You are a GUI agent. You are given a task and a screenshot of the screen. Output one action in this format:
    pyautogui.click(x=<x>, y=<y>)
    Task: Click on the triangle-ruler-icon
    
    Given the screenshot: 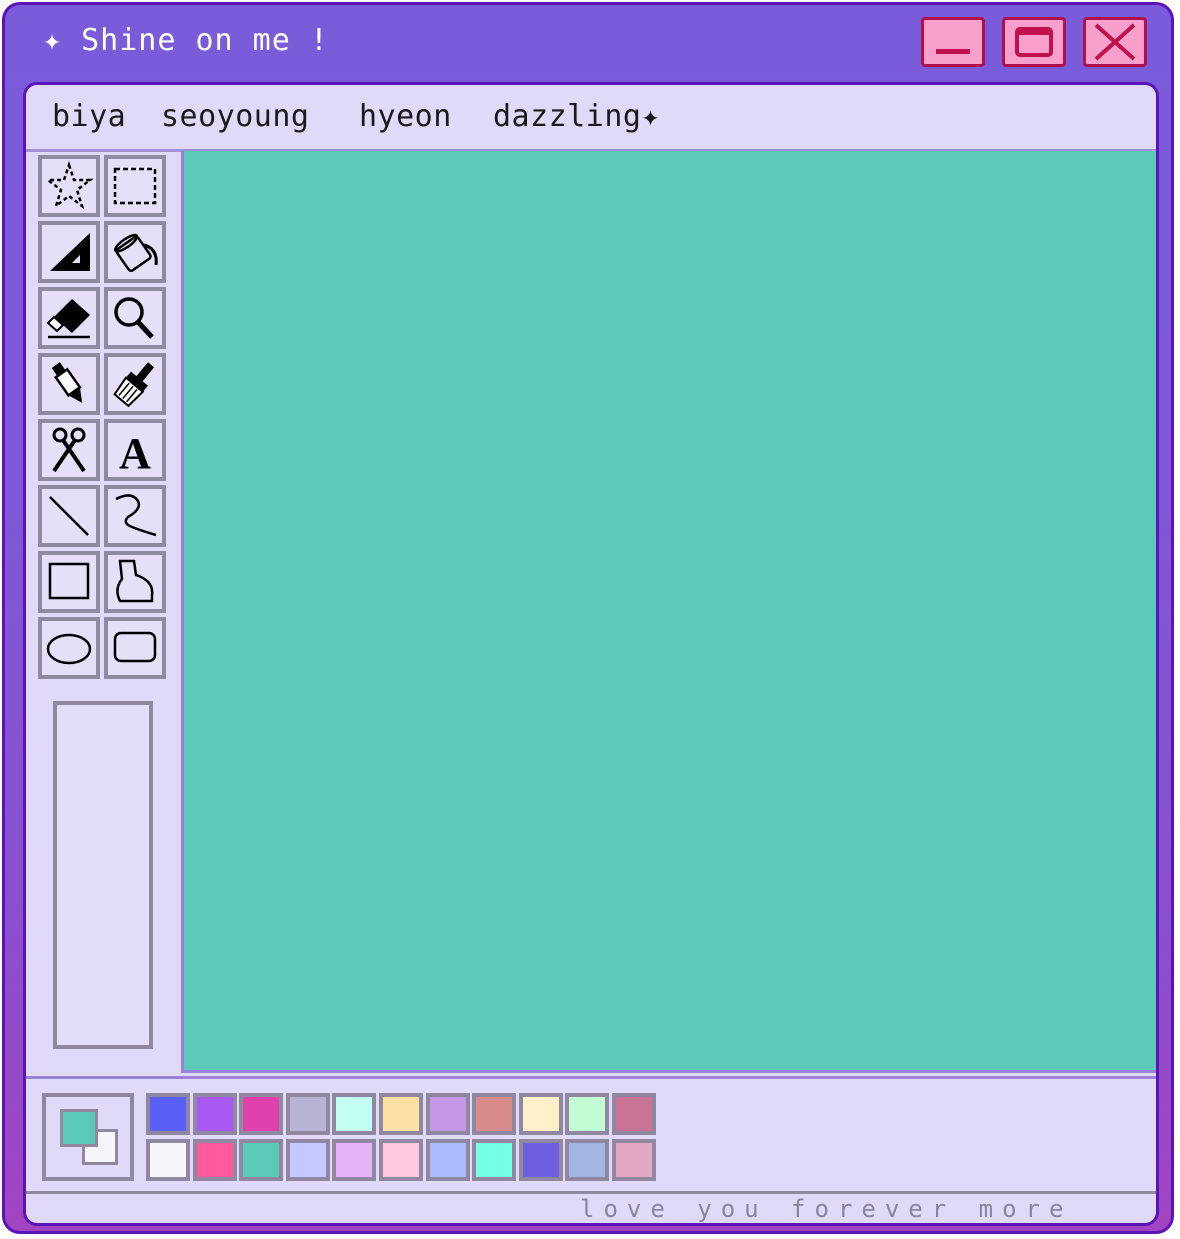 What is the action you would take?
    pyautogui.click(x=70, y=252)
    